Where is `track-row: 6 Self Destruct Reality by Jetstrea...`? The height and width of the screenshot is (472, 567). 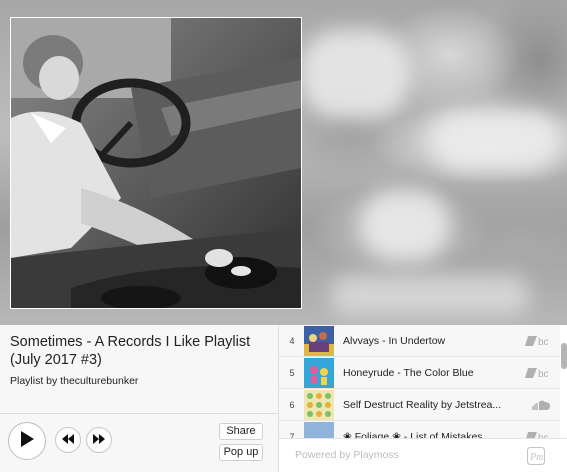 track-row: 6 Self Destruct Reality by Jetstrea... is located at coordinates (419, 405).